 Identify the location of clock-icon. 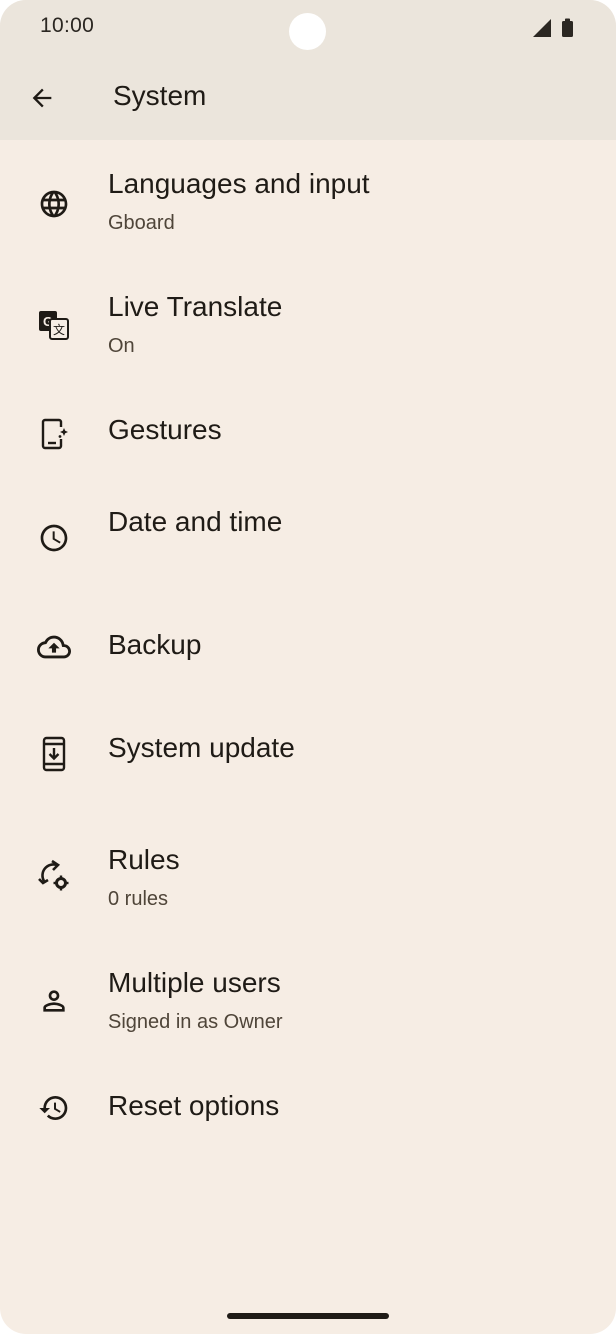
(54, 538).